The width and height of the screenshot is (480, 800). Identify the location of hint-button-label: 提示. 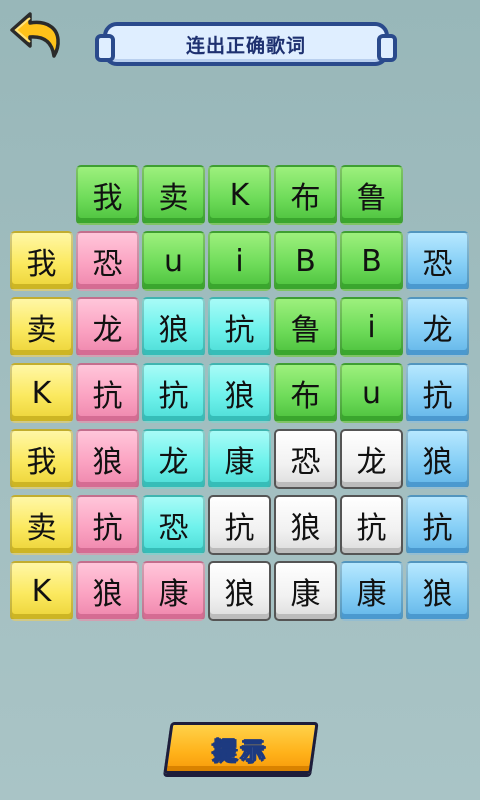
(241, 750).